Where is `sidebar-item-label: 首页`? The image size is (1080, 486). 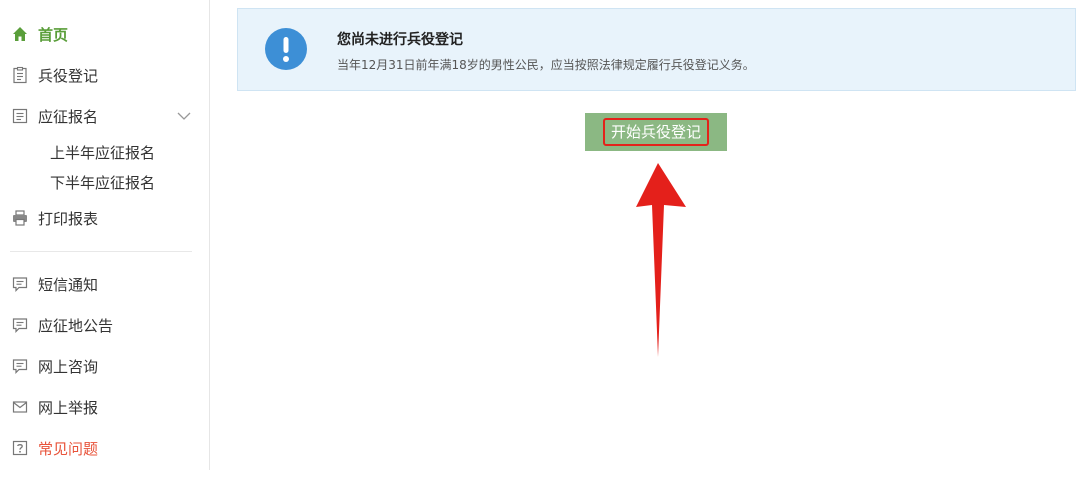
sidebar-item-label: 首页 is located at coordinates (53, 34).